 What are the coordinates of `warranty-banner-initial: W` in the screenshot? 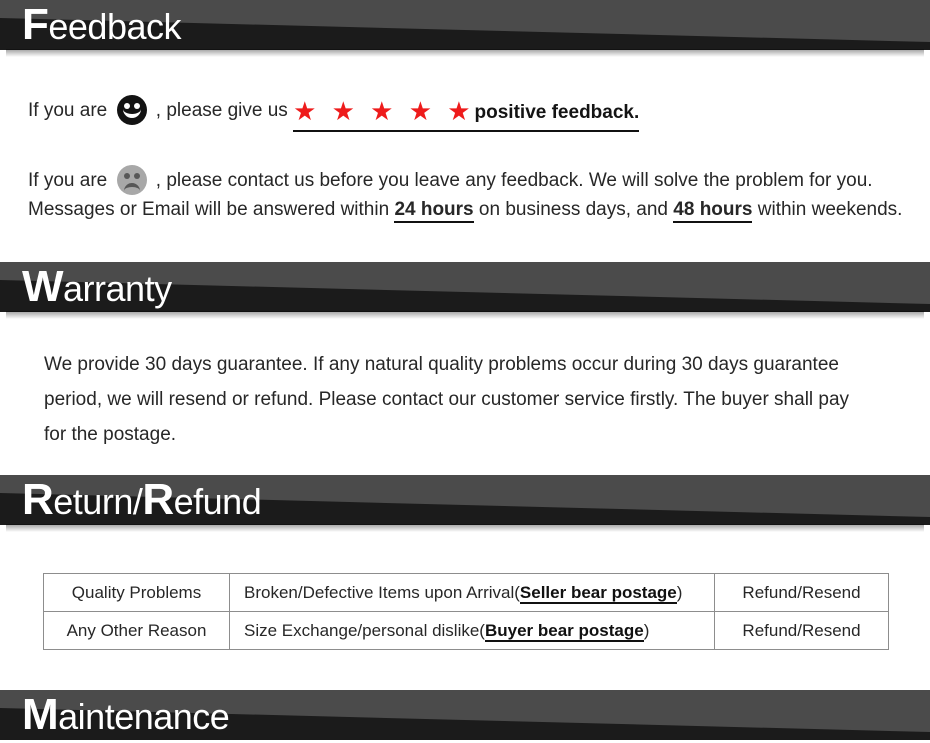 It's located at (43, 286).